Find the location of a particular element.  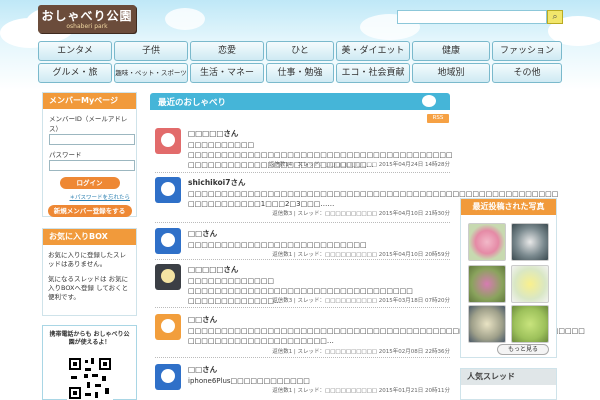

password-input is located at coordinates (92, 165).